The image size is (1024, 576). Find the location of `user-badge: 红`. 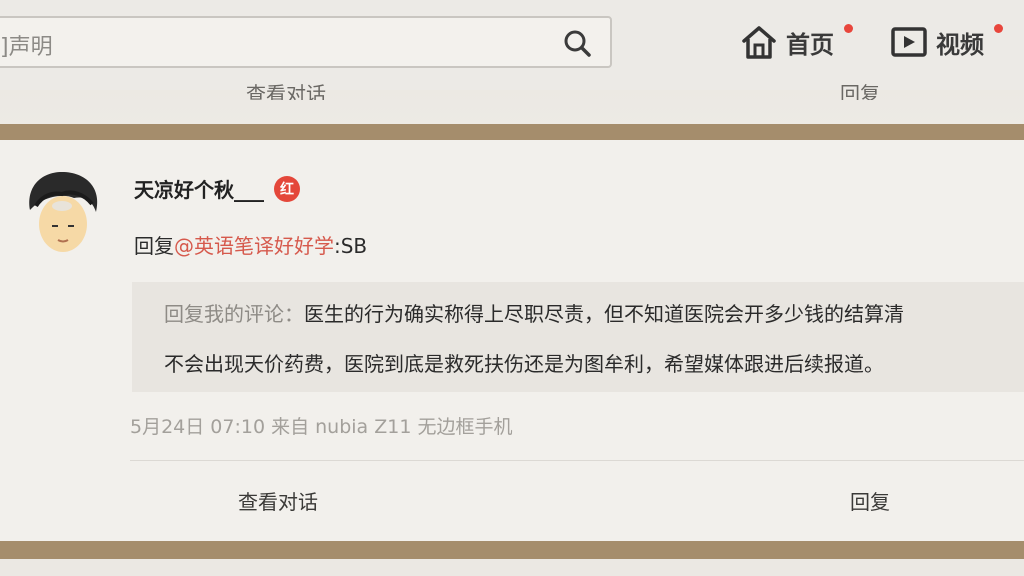

user-badge: 红 is located at coordinates (287, 188).